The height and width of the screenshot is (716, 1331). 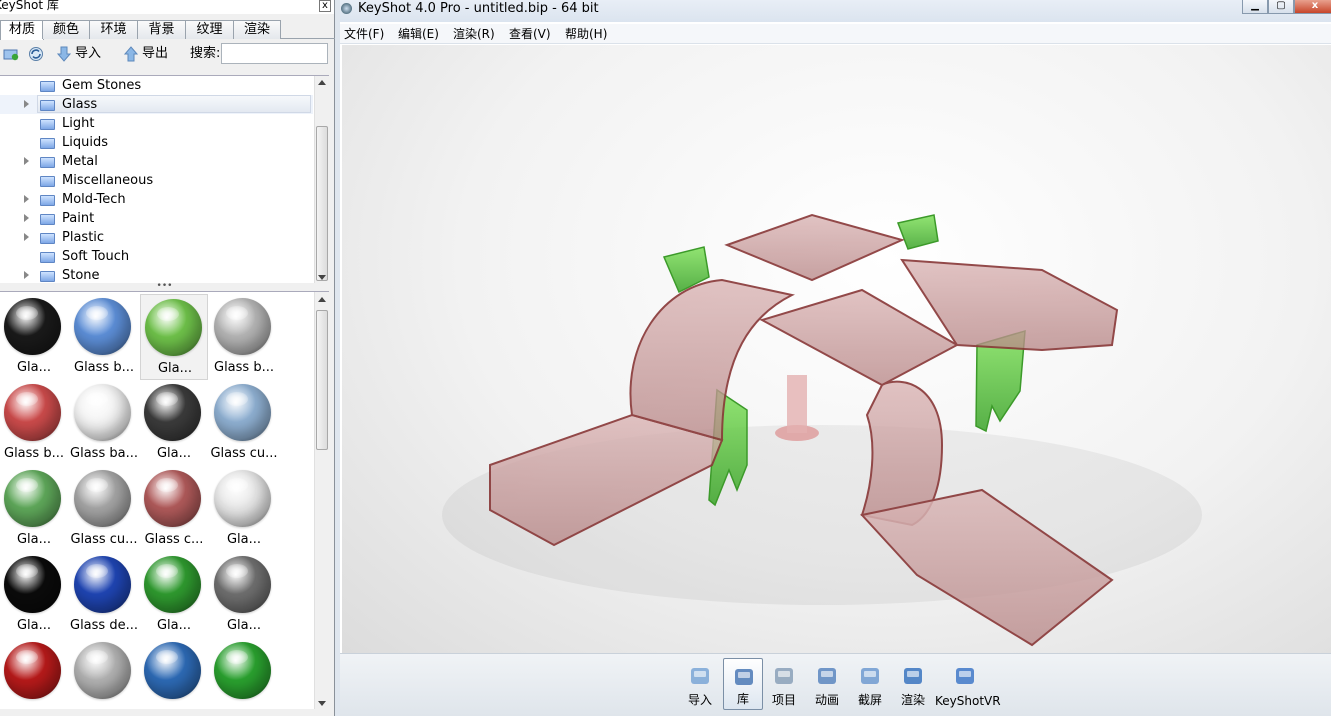 I want to click on arrow-down-icon, so click(x=64, y=54).